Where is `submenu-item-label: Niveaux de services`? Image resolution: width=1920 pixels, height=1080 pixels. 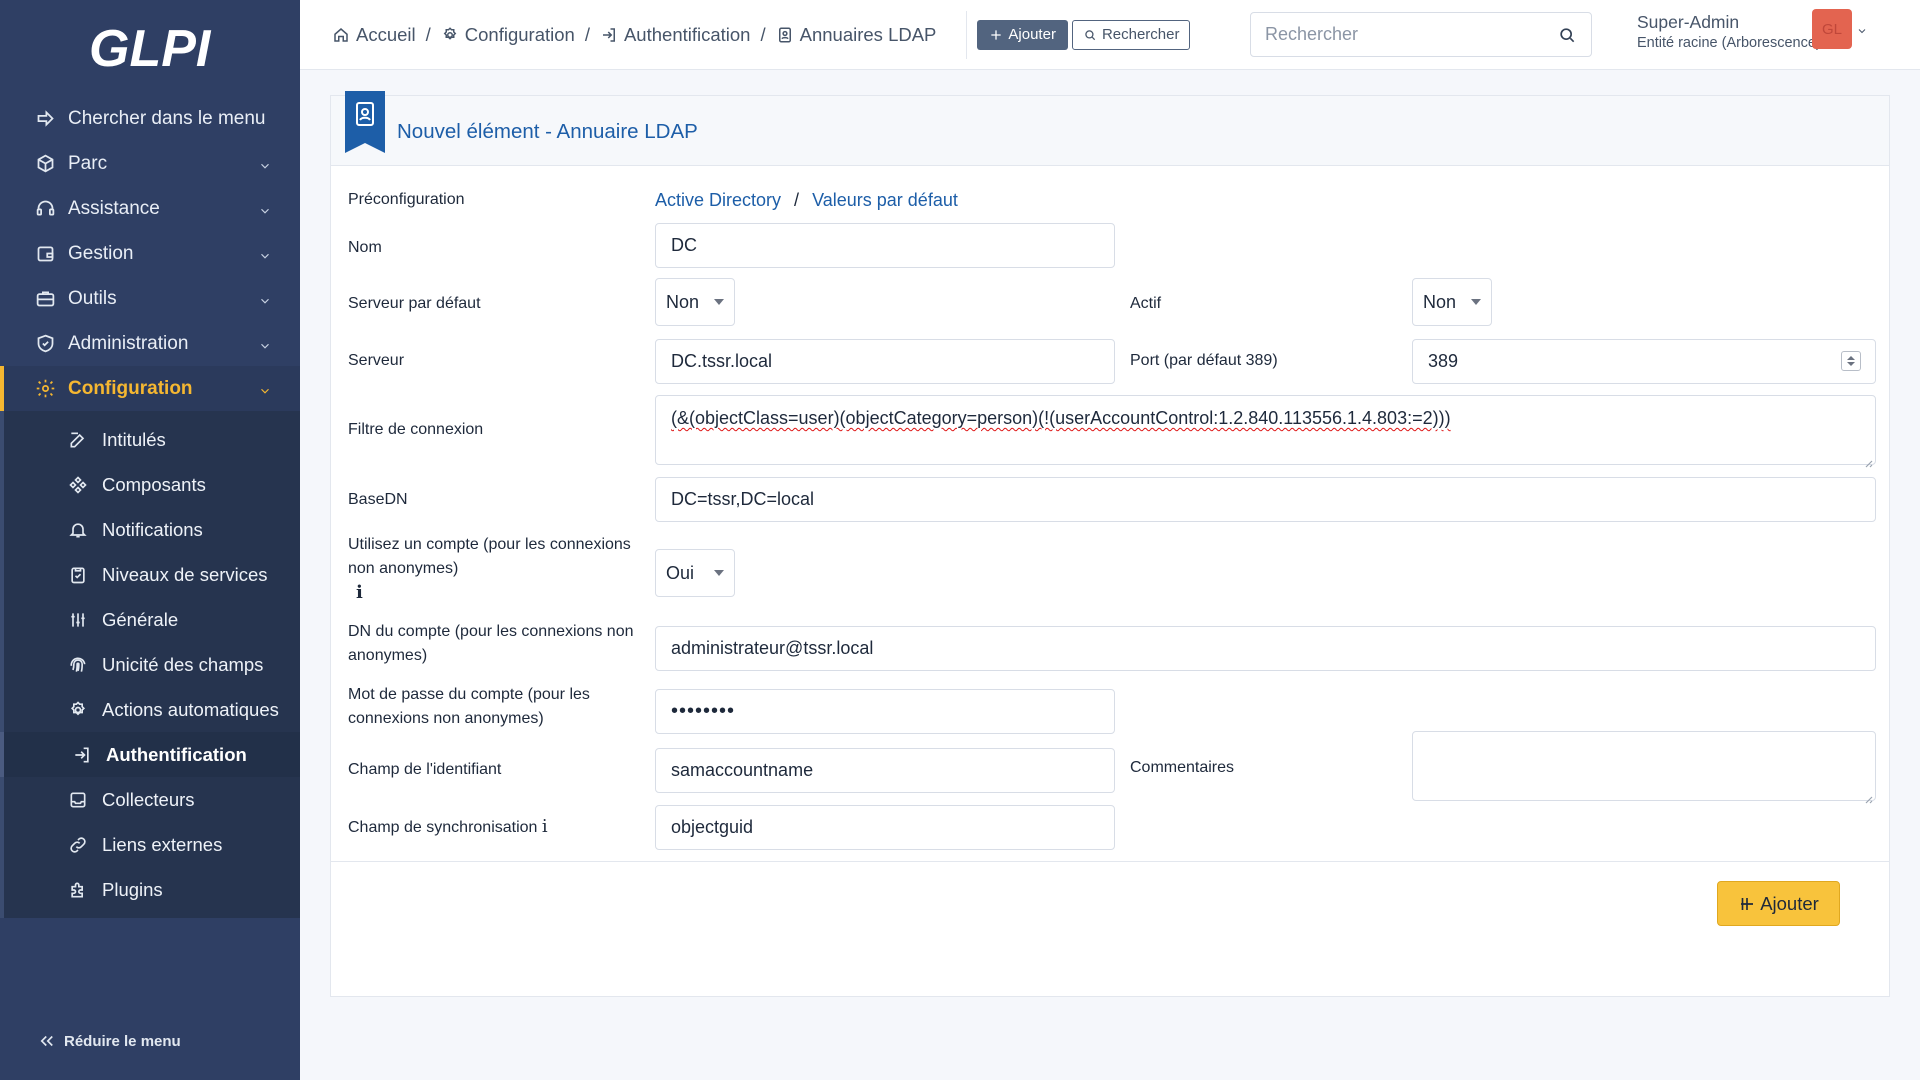 submenu-item-label: Niveaux de services is located at coordinates (185, 574).